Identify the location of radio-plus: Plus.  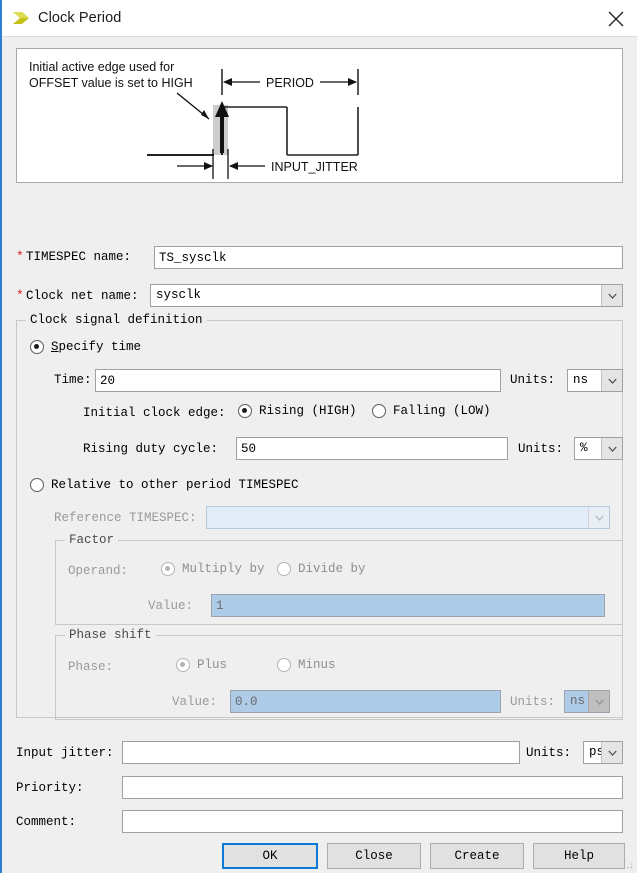
(201, 665).